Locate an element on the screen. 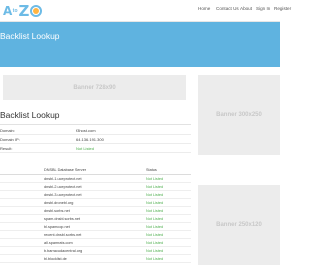 The image size is (320, 280). ad-banner-main: Banner 728x90 is located at coordinates (94, 87).